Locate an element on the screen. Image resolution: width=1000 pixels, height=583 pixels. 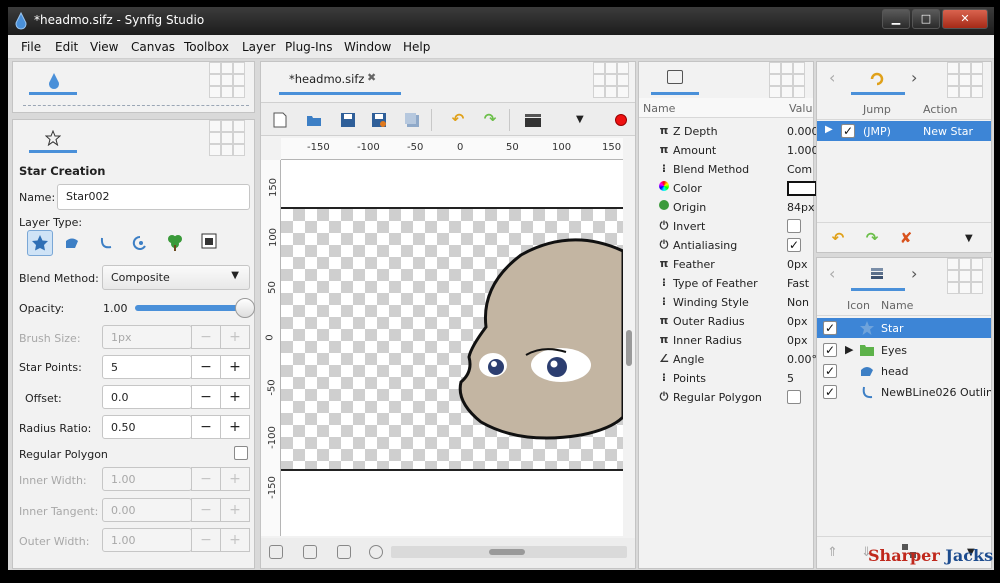
history-undo-icon: ↶ is located at coordinates (838, 238).